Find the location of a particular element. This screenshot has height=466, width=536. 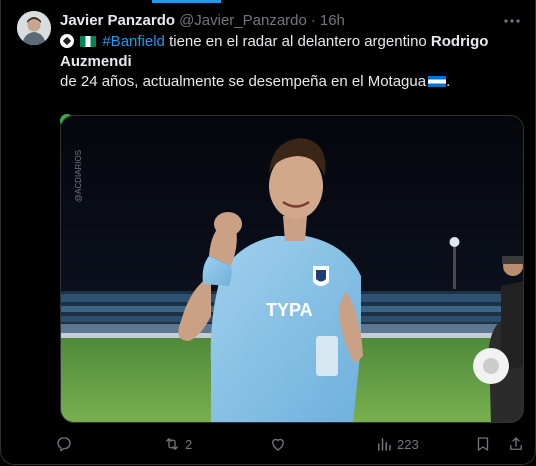

action-bar: 2 223 is located at coordinates (294, 444).